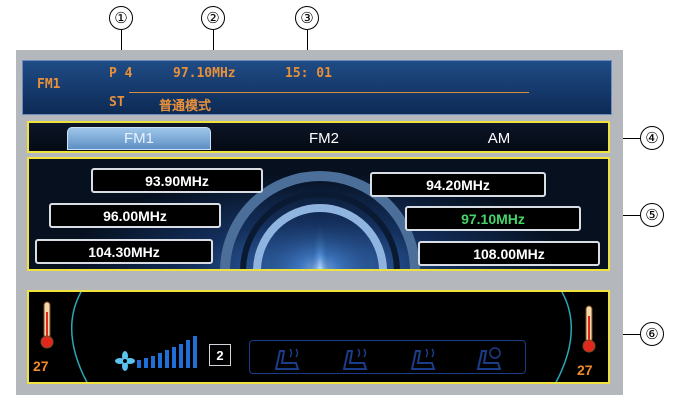 This screenshot has width=675, height=395. Describe the element at coordinates (329, 92) in the screenshot. I see `status-divider` at that location.